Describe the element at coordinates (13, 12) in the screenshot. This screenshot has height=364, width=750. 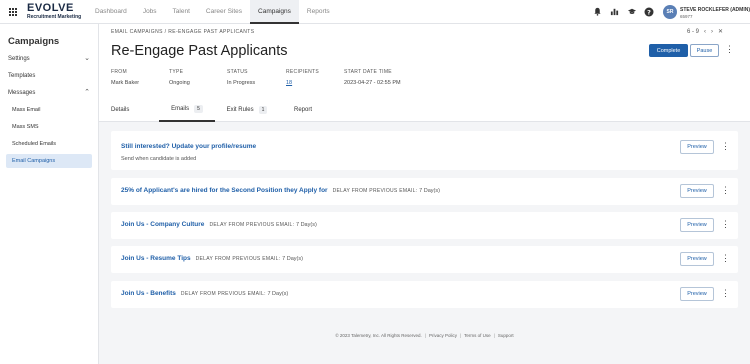
I see `app-grid-icon` at that location.